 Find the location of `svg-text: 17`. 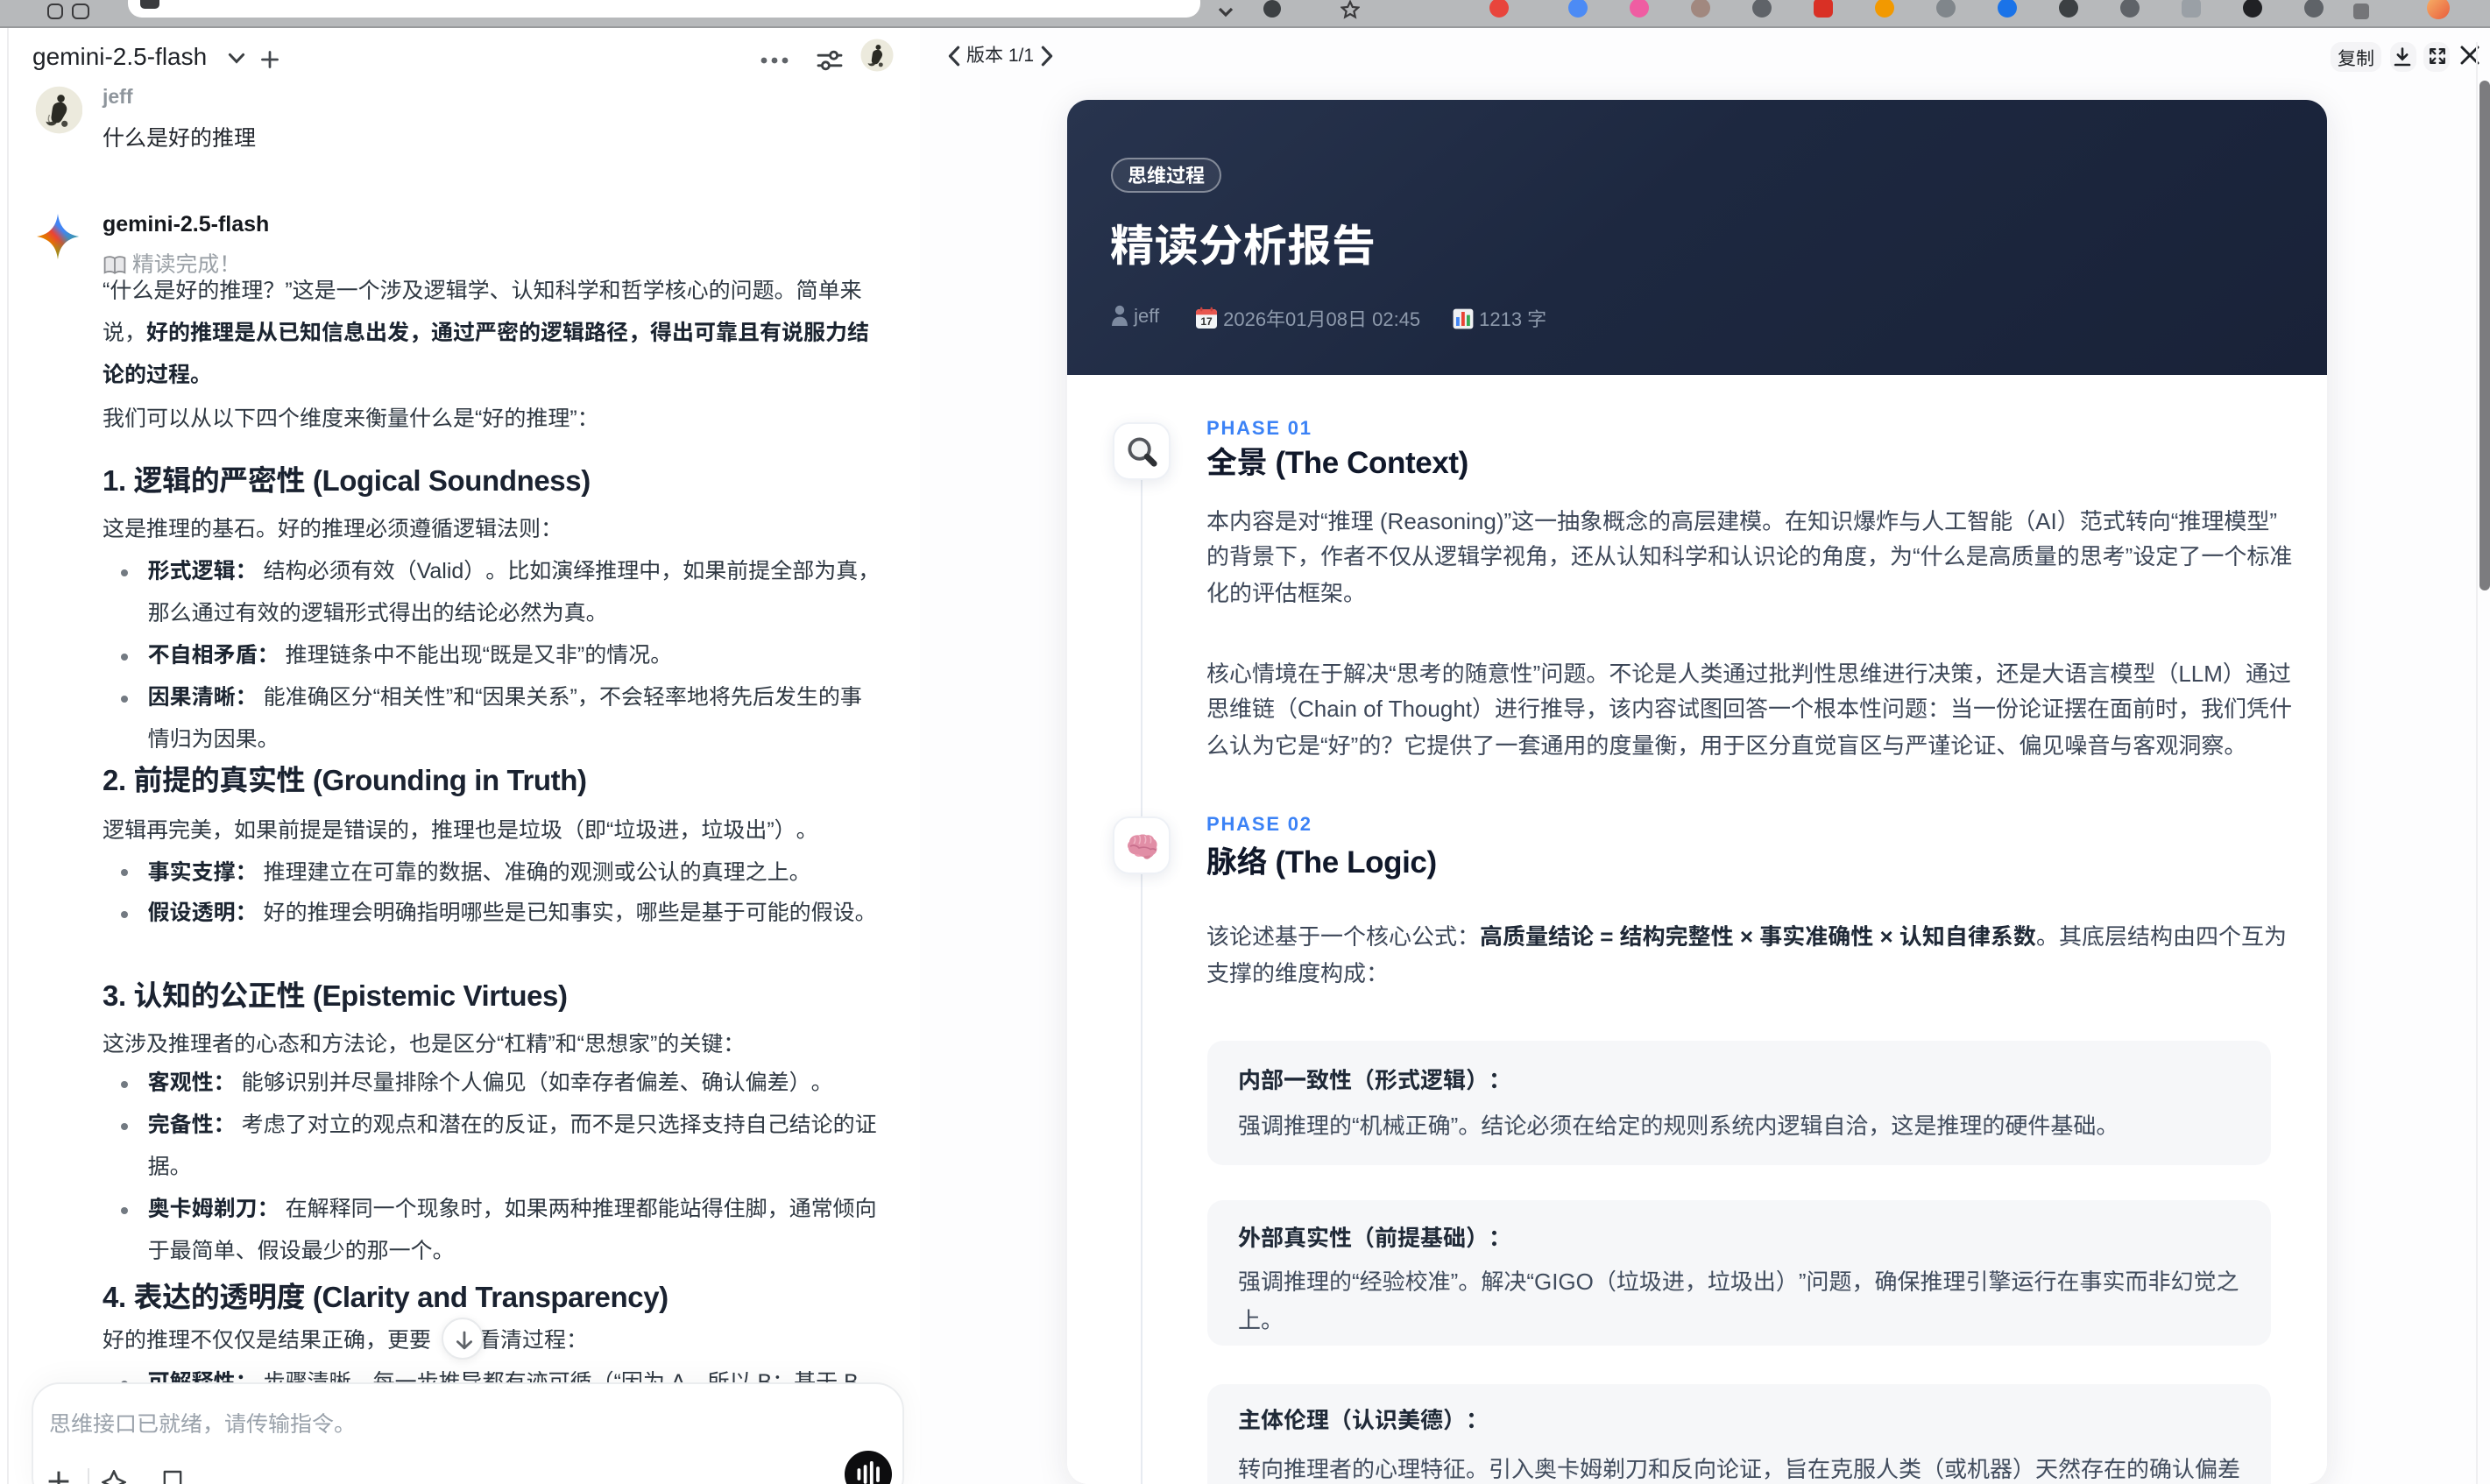

svg-text: 17 is located at coordinates (1206, 321).